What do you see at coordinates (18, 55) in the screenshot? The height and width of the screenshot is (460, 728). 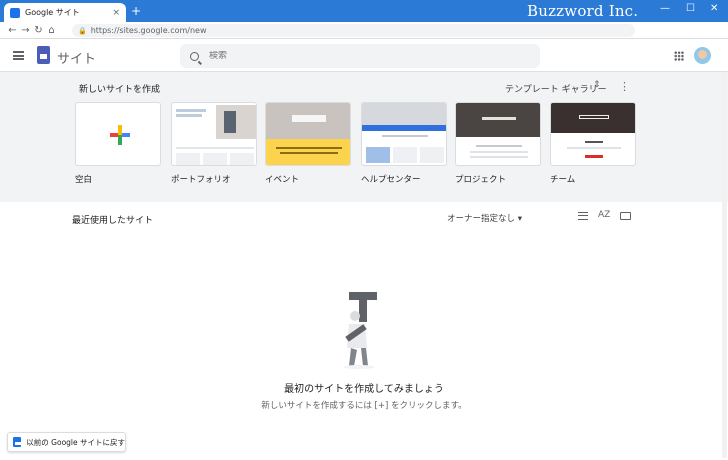 I see `hamburger-menu-icon` at bounding box center [18, 55].